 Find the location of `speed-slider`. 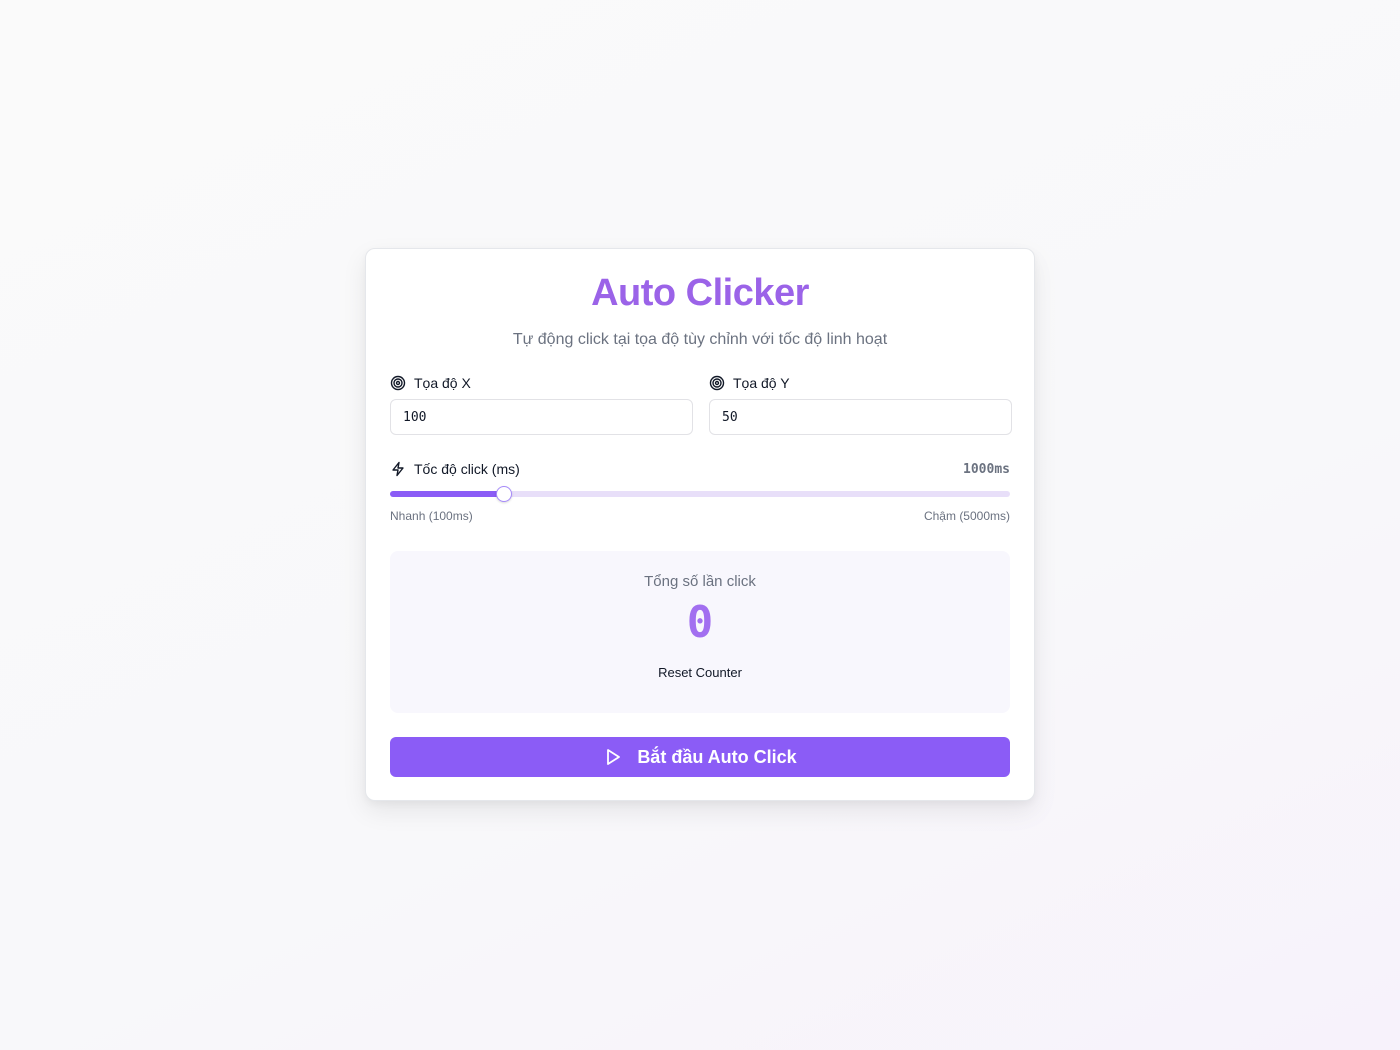

speed-slider is located at coordinates (700, 494).